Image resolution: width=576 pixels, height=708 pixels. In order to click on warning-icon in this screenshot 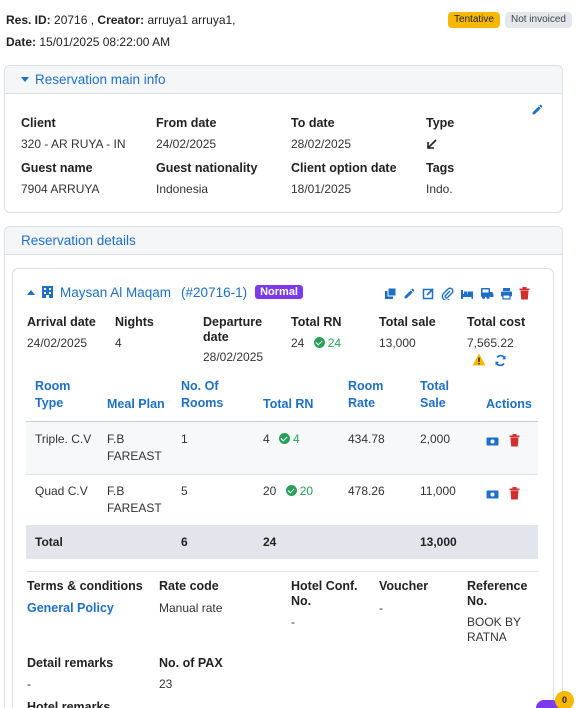, I will do `click(479, 359)`.